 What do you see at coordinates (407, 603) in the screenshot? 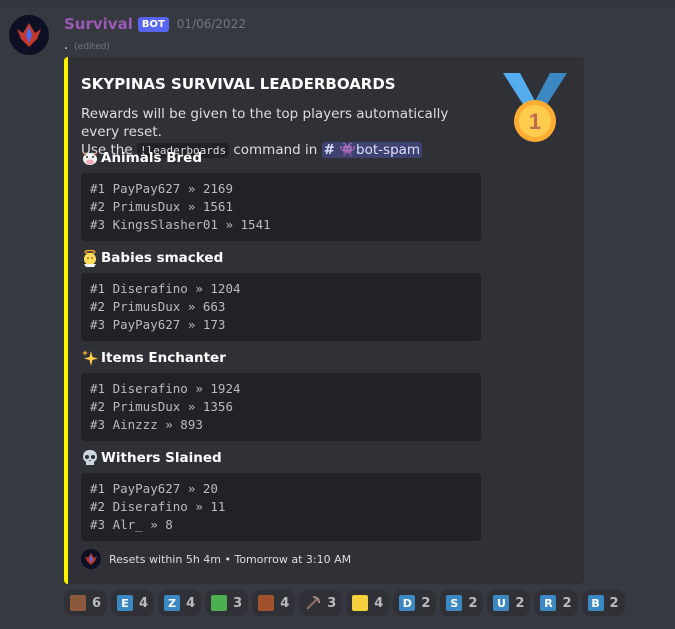
I see `letter-d-icon: D` at bounding box center [407, 603].